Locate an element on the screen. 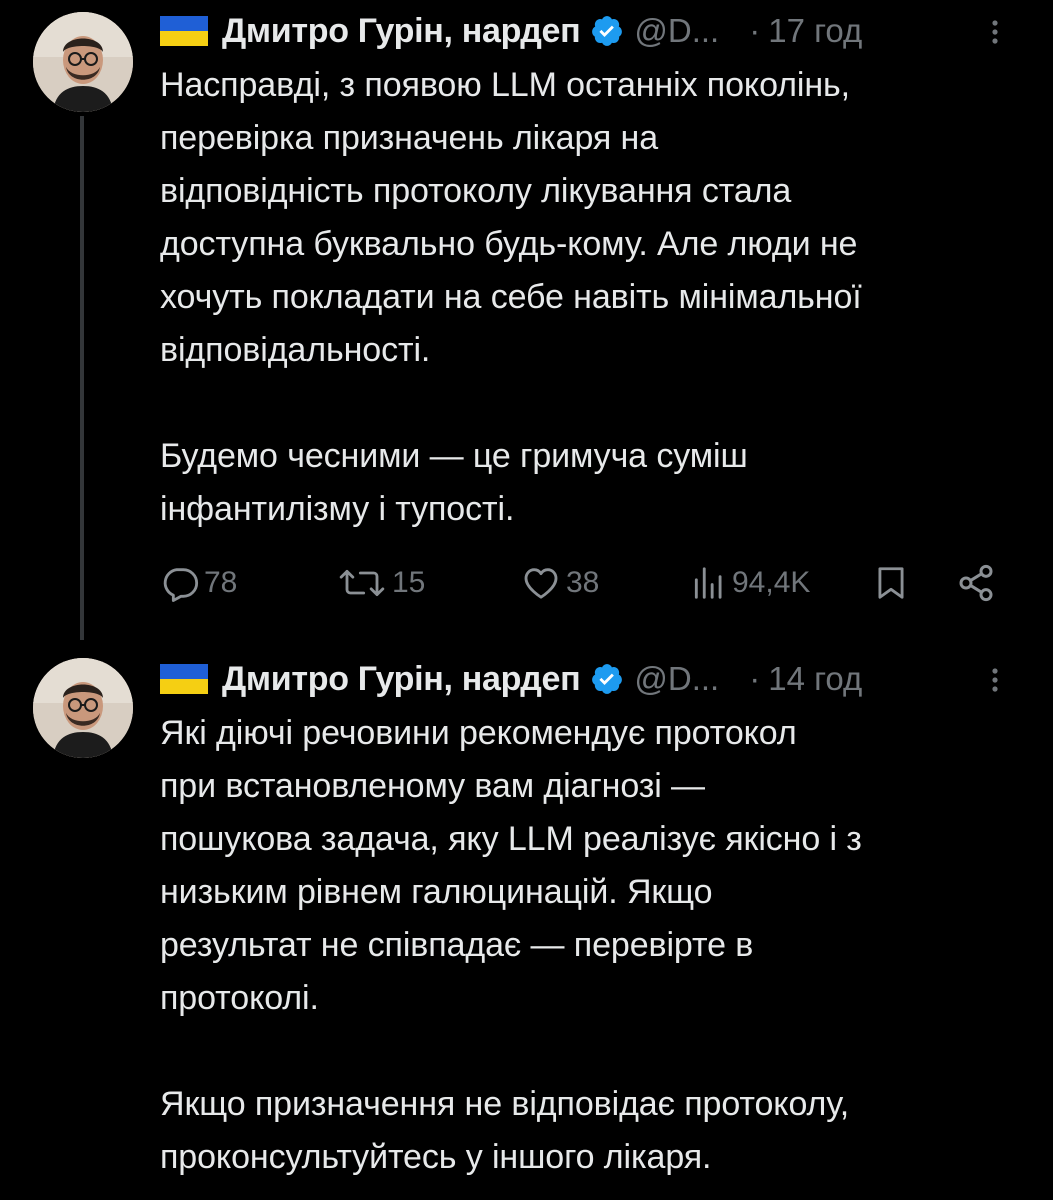 The width and height of the screenshot is (1053, 1200). thread-connector-line is located at coordinates (82, 378).